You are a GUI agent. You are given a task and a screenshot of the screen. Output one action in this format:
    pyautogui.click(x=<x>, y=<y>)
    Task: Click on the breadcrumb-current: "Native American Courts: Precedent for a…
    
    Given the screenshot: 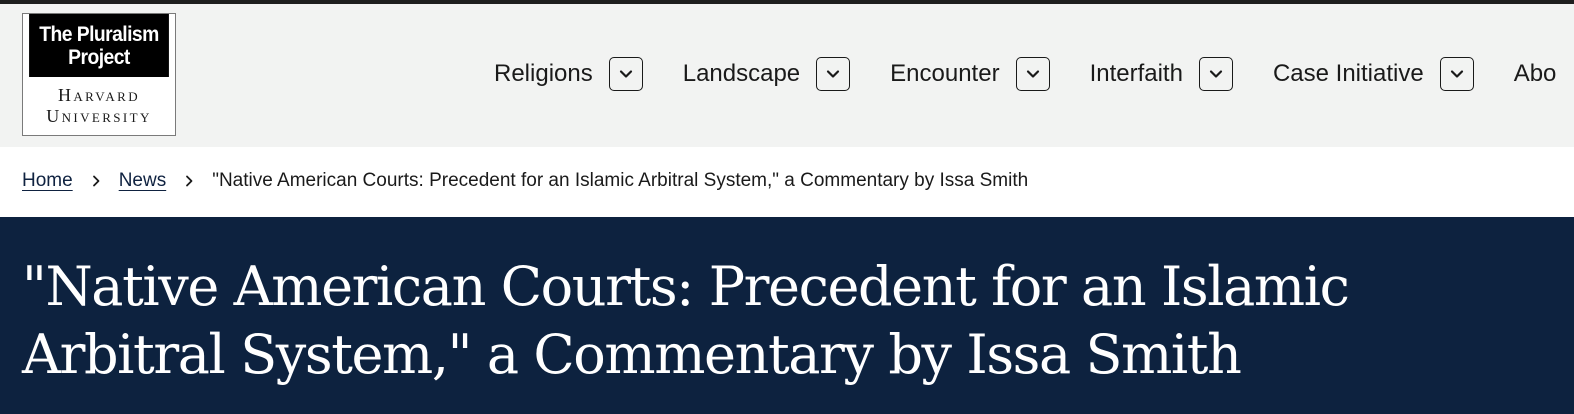 What is the action you would take?
    pyautogui.click(x=620, y=180)
    